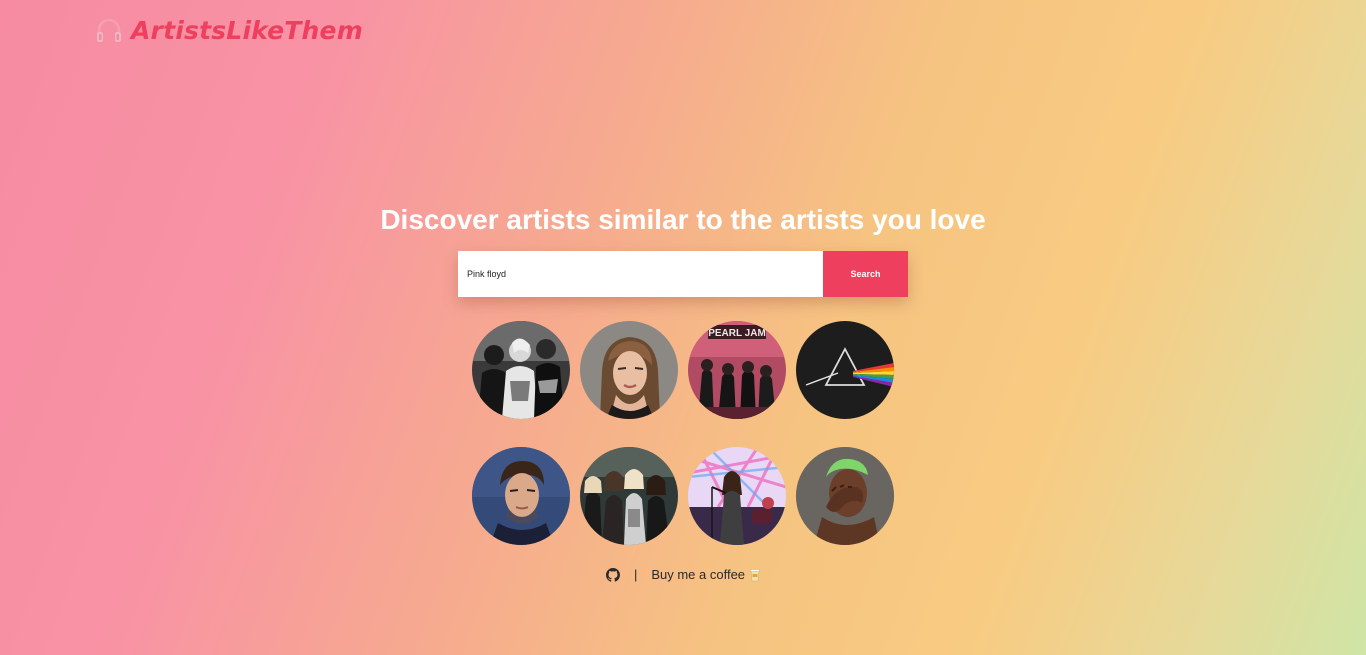 The width and height of the screenshot is (1366, 655). What do you see at coordinates (612, 574) in the screenshot?
I see `github-icon` at bounding box center [612, 574].